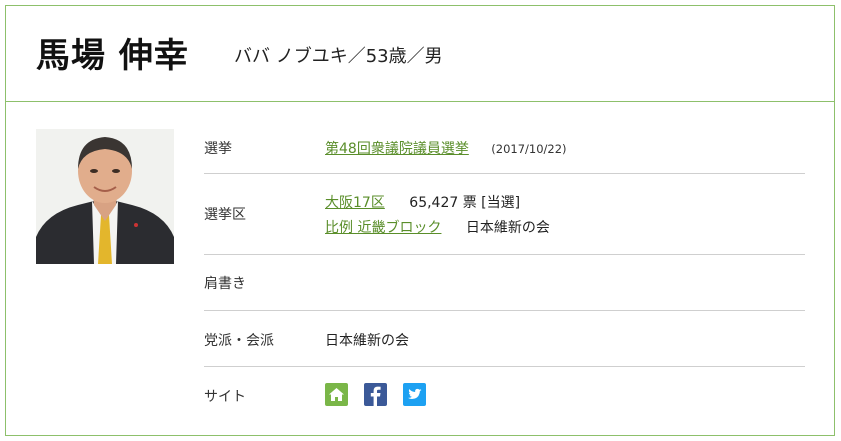 This screenshot has height=441, width=841. Describe the element at coordinates (504, 214) in the screenshot. I see `row-district: 選挙区 大阪17区 65,427 票 [当選] 比例 近畿ブロック 日本維新の会` at that location.